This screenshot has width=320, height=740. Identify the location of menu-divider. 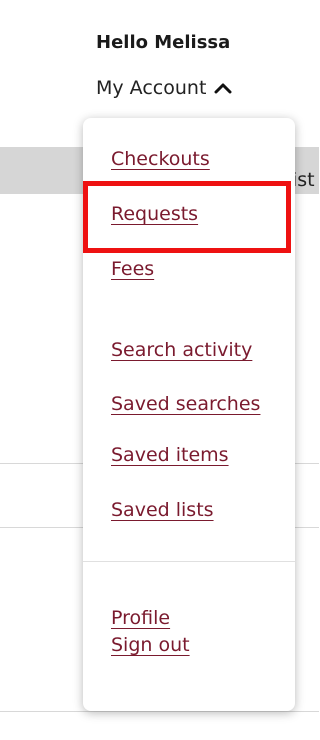
(189, 561).